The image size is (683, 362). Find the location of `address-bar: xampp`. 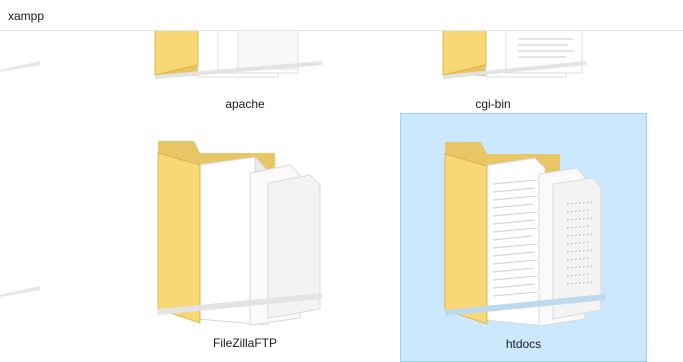

address-bar: xampp is located at coordinates (341, 15).